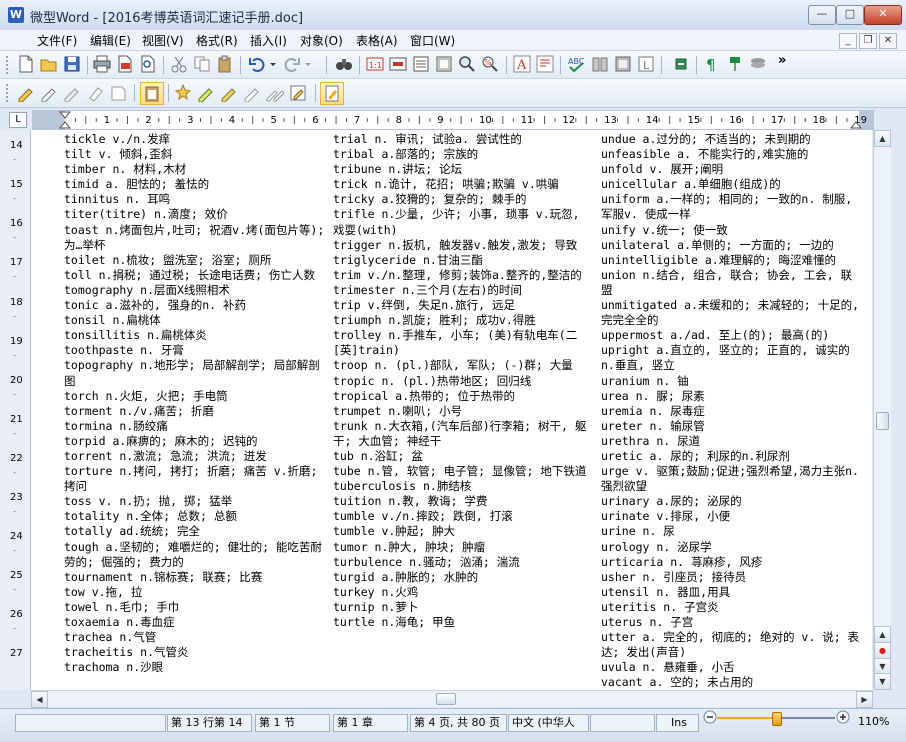 This screenshot has width=906, height=742. What do you see at coordinates (110, 40) in the screenshot?
I see `menu-edit: 编辑(E)` at bounding box center [110, 40].